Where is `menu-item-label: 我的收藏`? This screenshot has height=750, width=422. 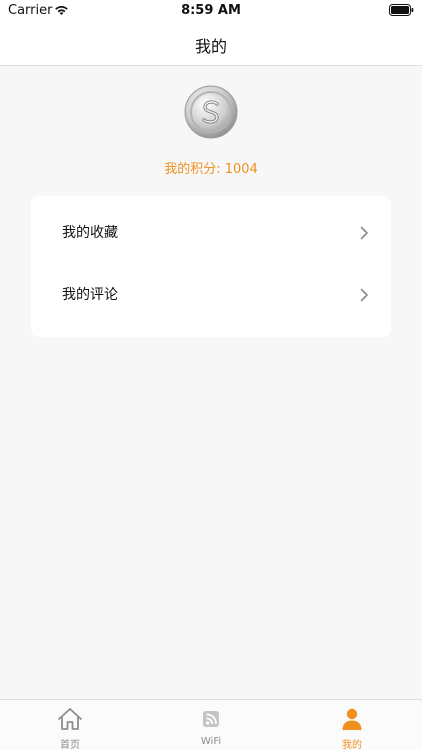 menu-item-label: 我的收藏 is located at coordinates (90, 233).